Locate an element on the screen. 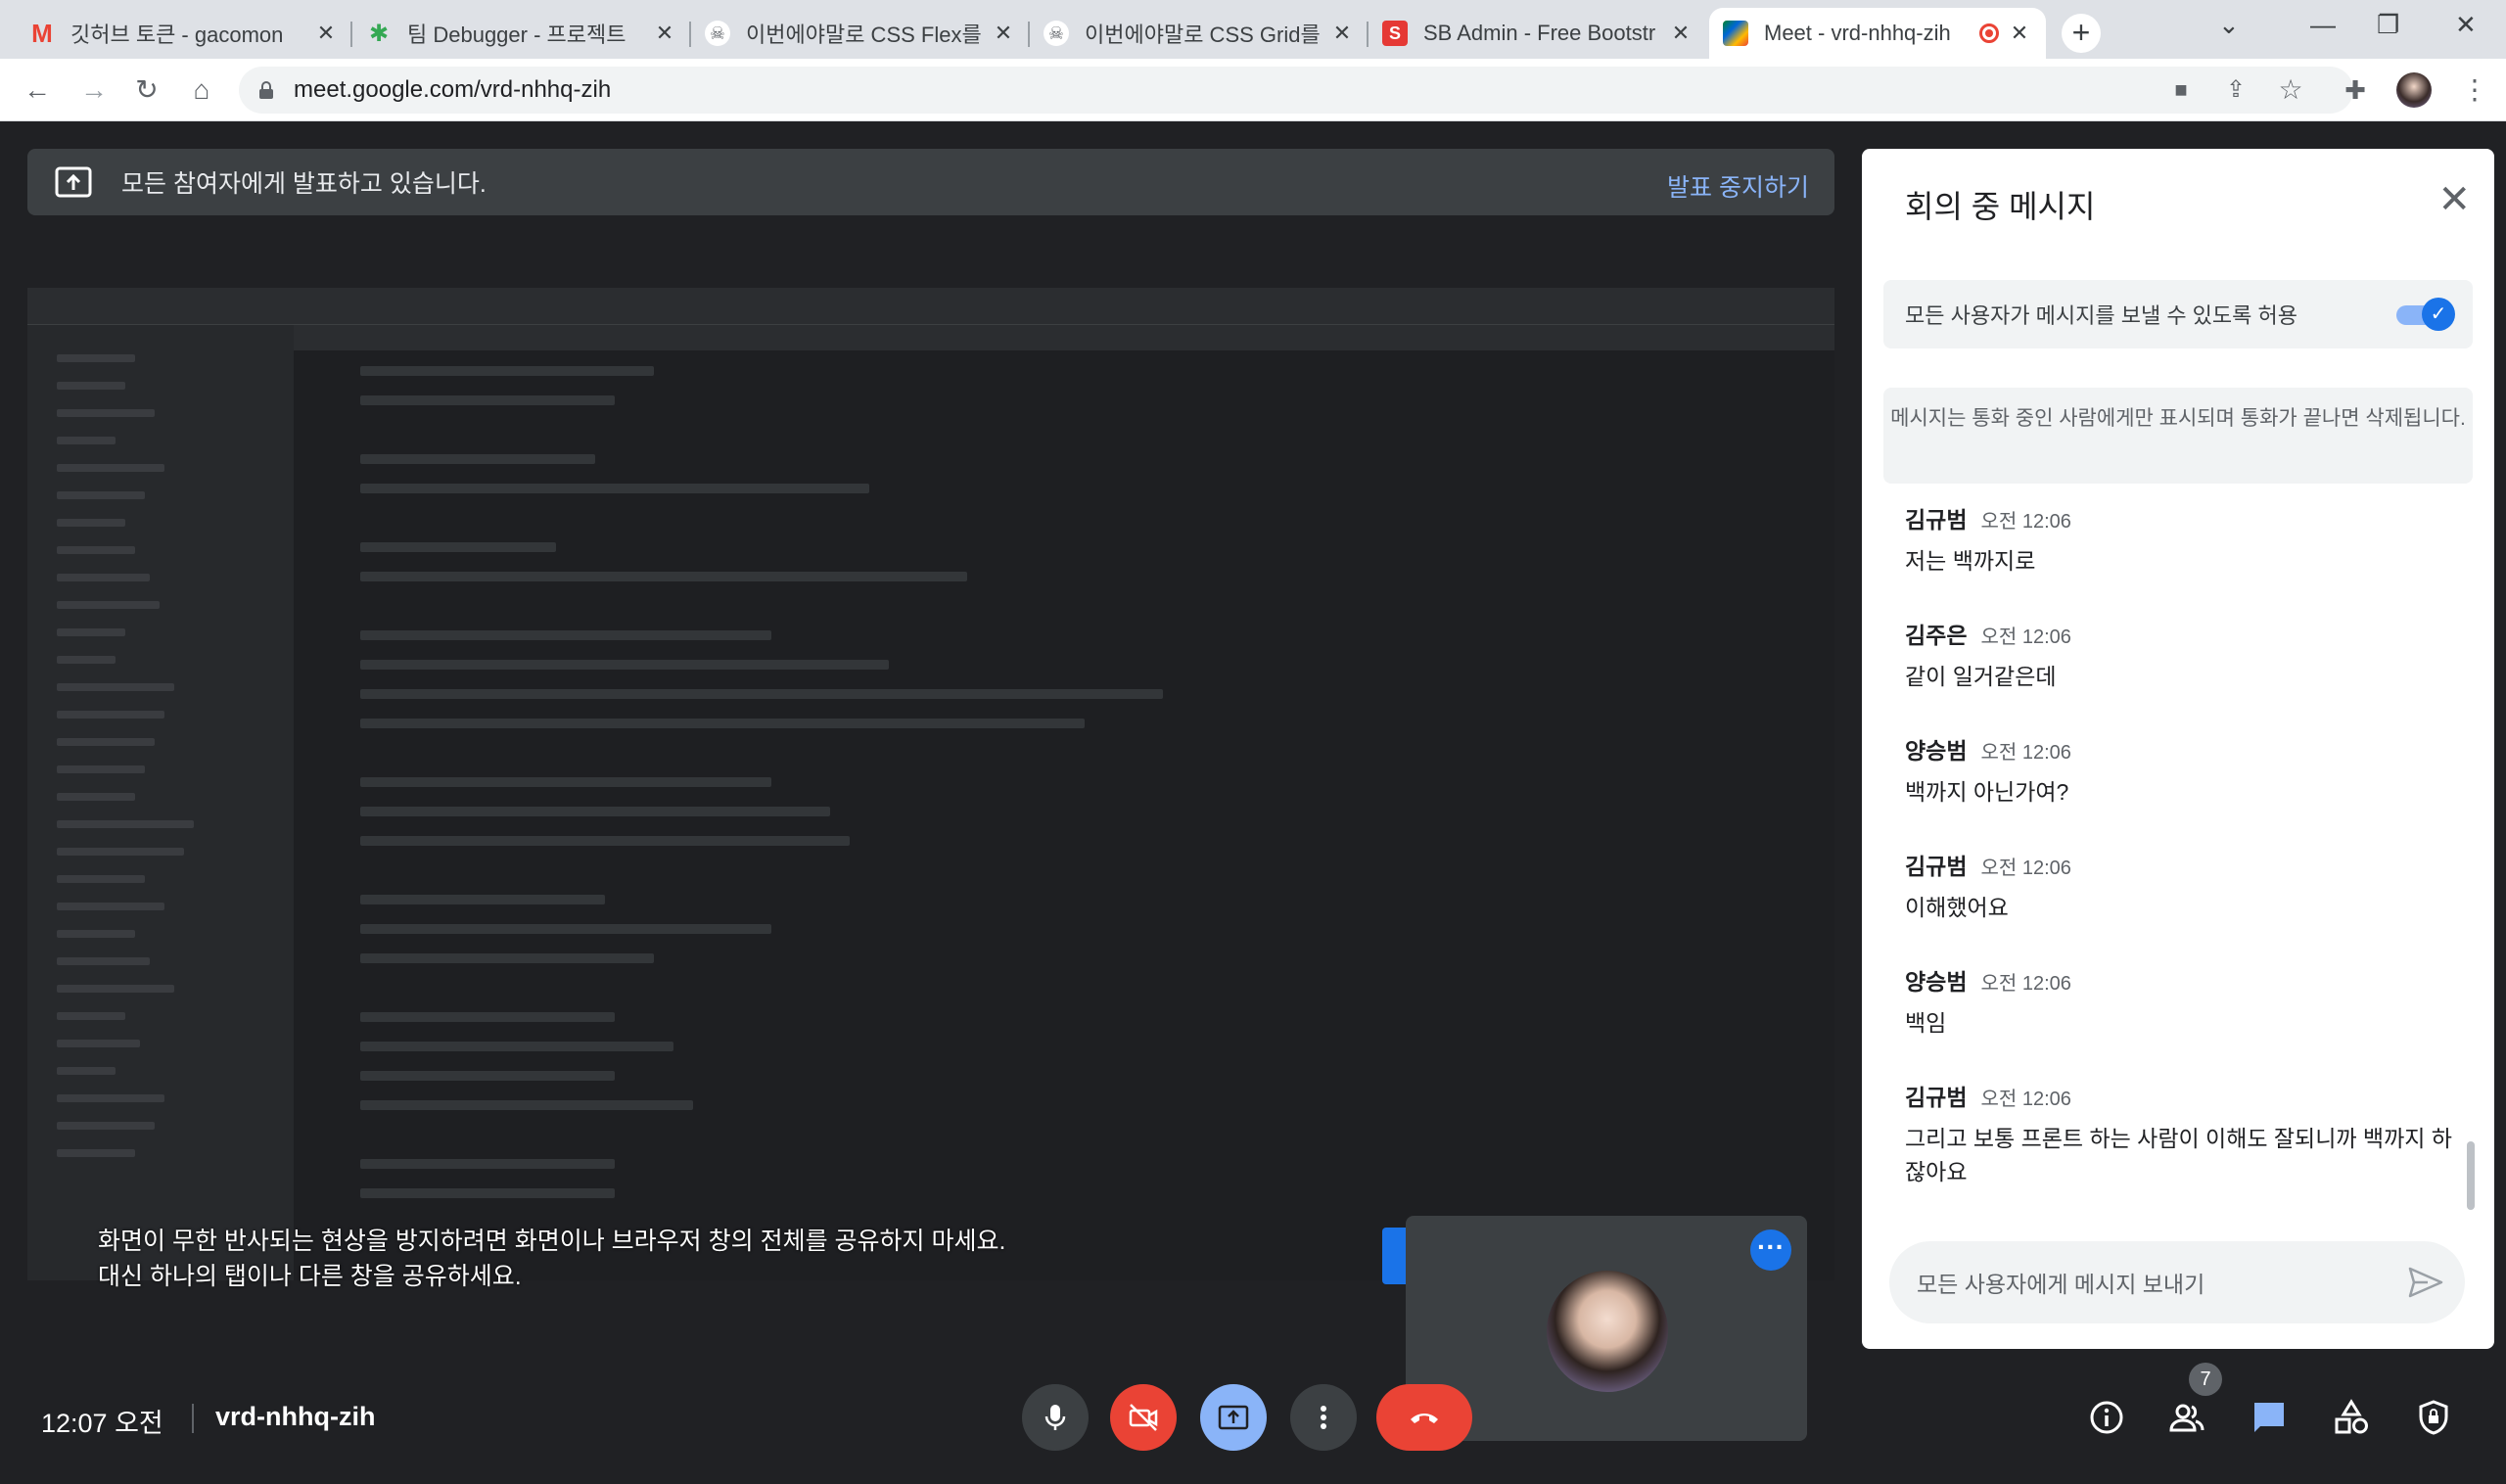 The image size is (2506, 1484). reload-icon: ↻ is located at coordinates (146, 90).